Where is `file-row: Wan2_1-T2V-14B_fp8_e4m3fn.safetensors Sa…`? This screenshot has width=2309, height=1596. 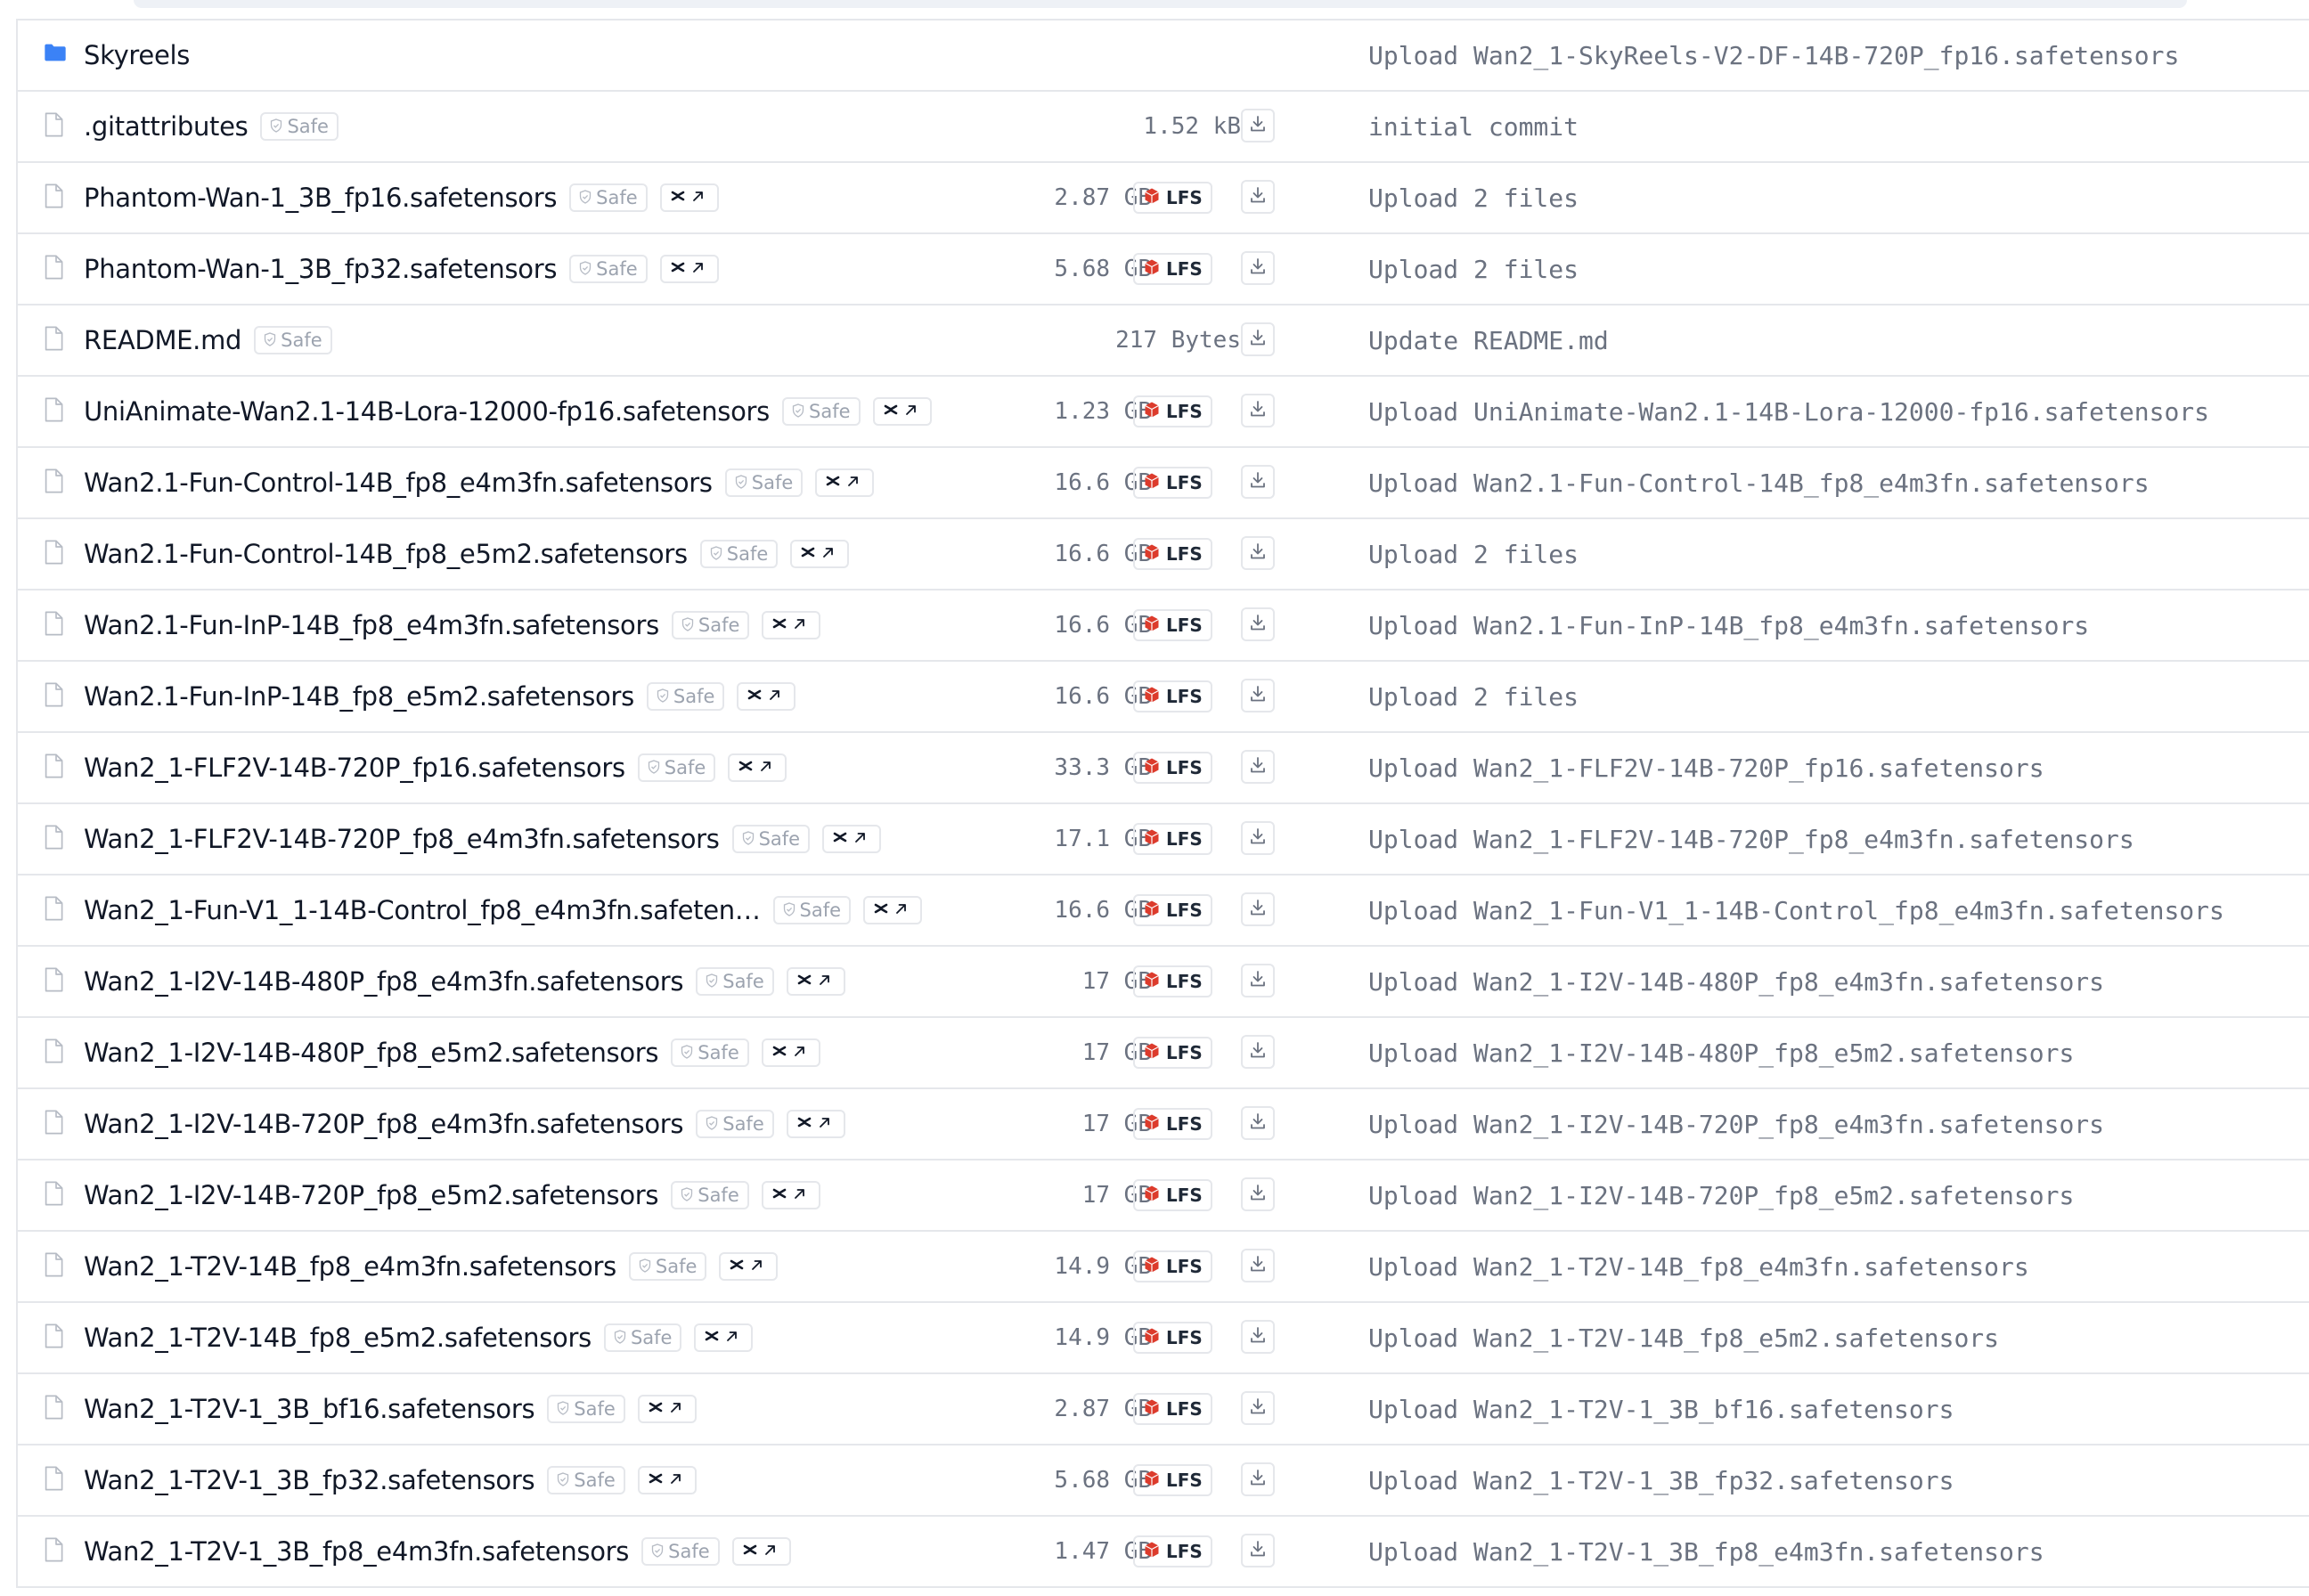 file-row: Wan2_1-T2V-14B_fp8_e4m3fn.safetensors Sa… is located at coordinates (1163, 1267).